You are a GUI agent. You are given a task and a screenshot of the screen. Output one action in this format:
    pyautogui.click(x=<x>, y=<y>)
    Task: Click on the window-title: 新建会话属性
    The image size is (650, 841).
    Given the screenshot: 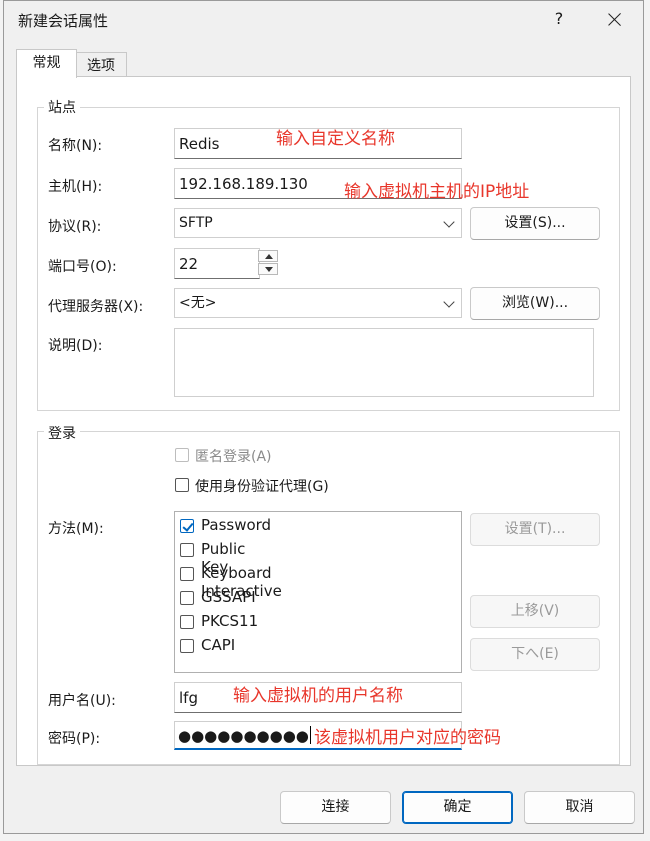 What is the action you would take?
    pyautogui.click(x=63, y=21)
    